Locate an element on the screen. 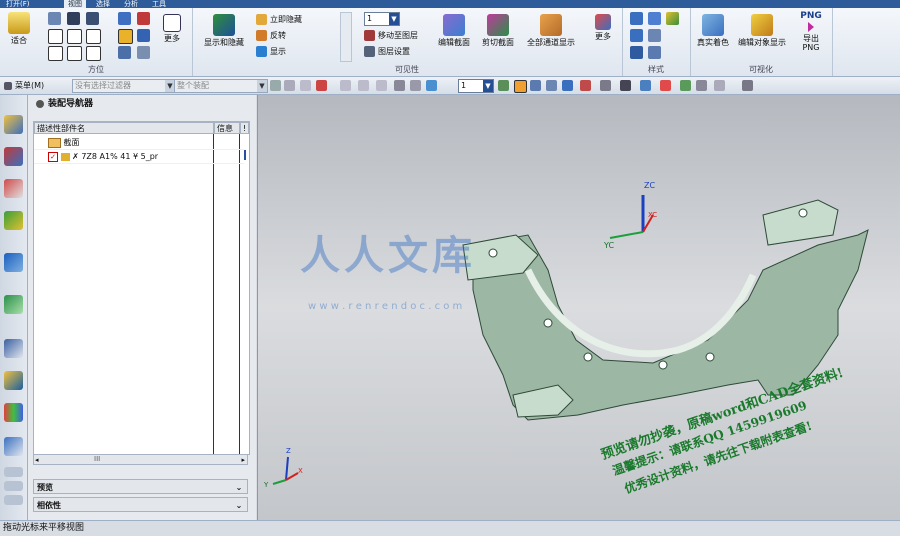 The height and width of the screenshot is (536, 900). zoom-view-icon is located at coordinates (551, 85).